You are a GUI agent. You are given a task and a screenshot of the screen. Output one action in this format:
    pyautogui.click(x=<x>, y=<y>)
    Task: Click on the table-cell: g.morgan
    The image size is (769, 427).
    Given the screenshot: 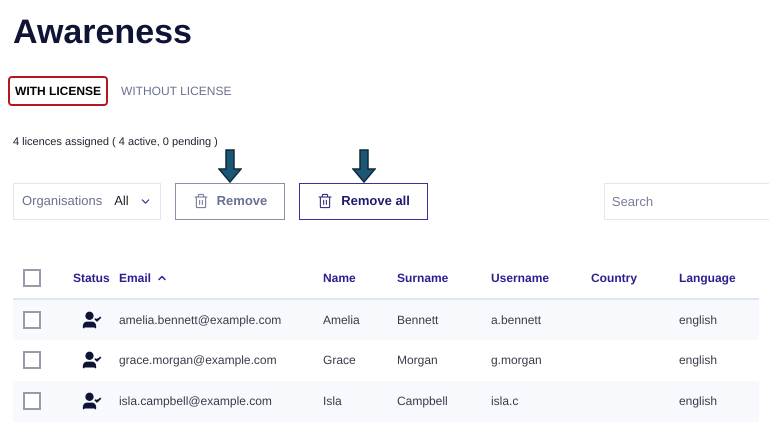 What is the action you would take?
    pyautogui.click(x=516, y=360)
    